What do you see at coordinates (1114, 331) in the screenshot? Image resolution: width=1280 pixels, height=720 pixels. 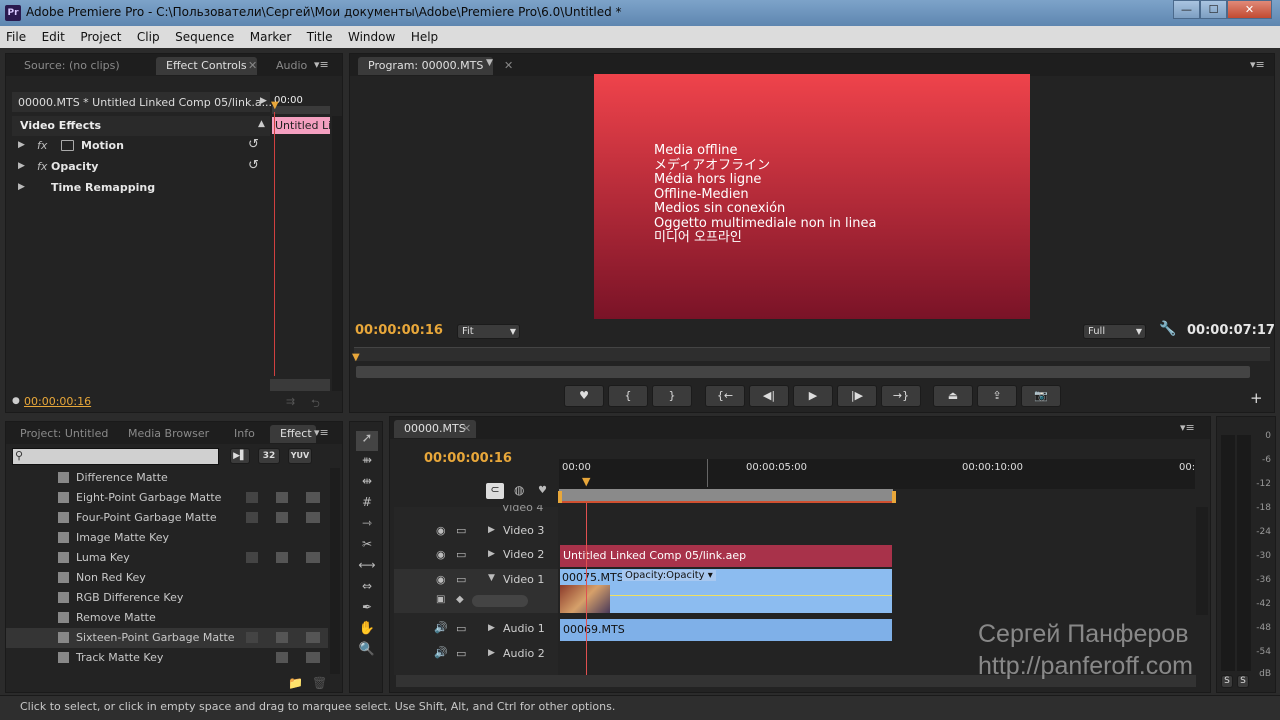 I see `playback-resolution-select: Full ▼` at bounding box center [1114, 331].